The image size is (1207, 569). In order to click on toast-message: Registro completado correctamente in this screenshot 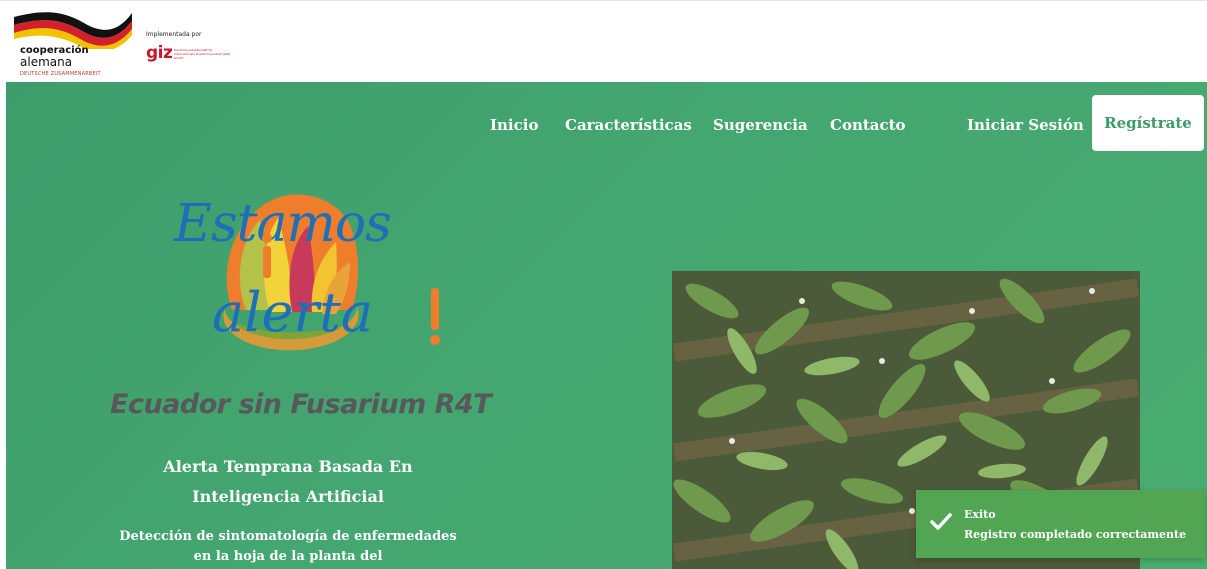, I will do `click(1075, 534)`.